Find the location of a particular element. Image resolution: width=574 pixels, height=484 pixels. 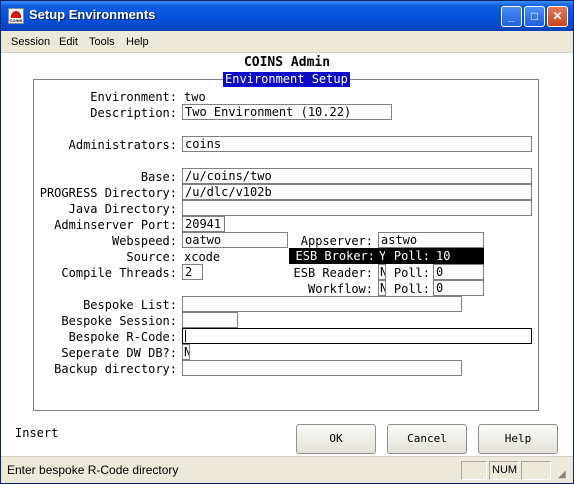

esb-reader-label: ESB Reader: is located at coordinates (333, 273).